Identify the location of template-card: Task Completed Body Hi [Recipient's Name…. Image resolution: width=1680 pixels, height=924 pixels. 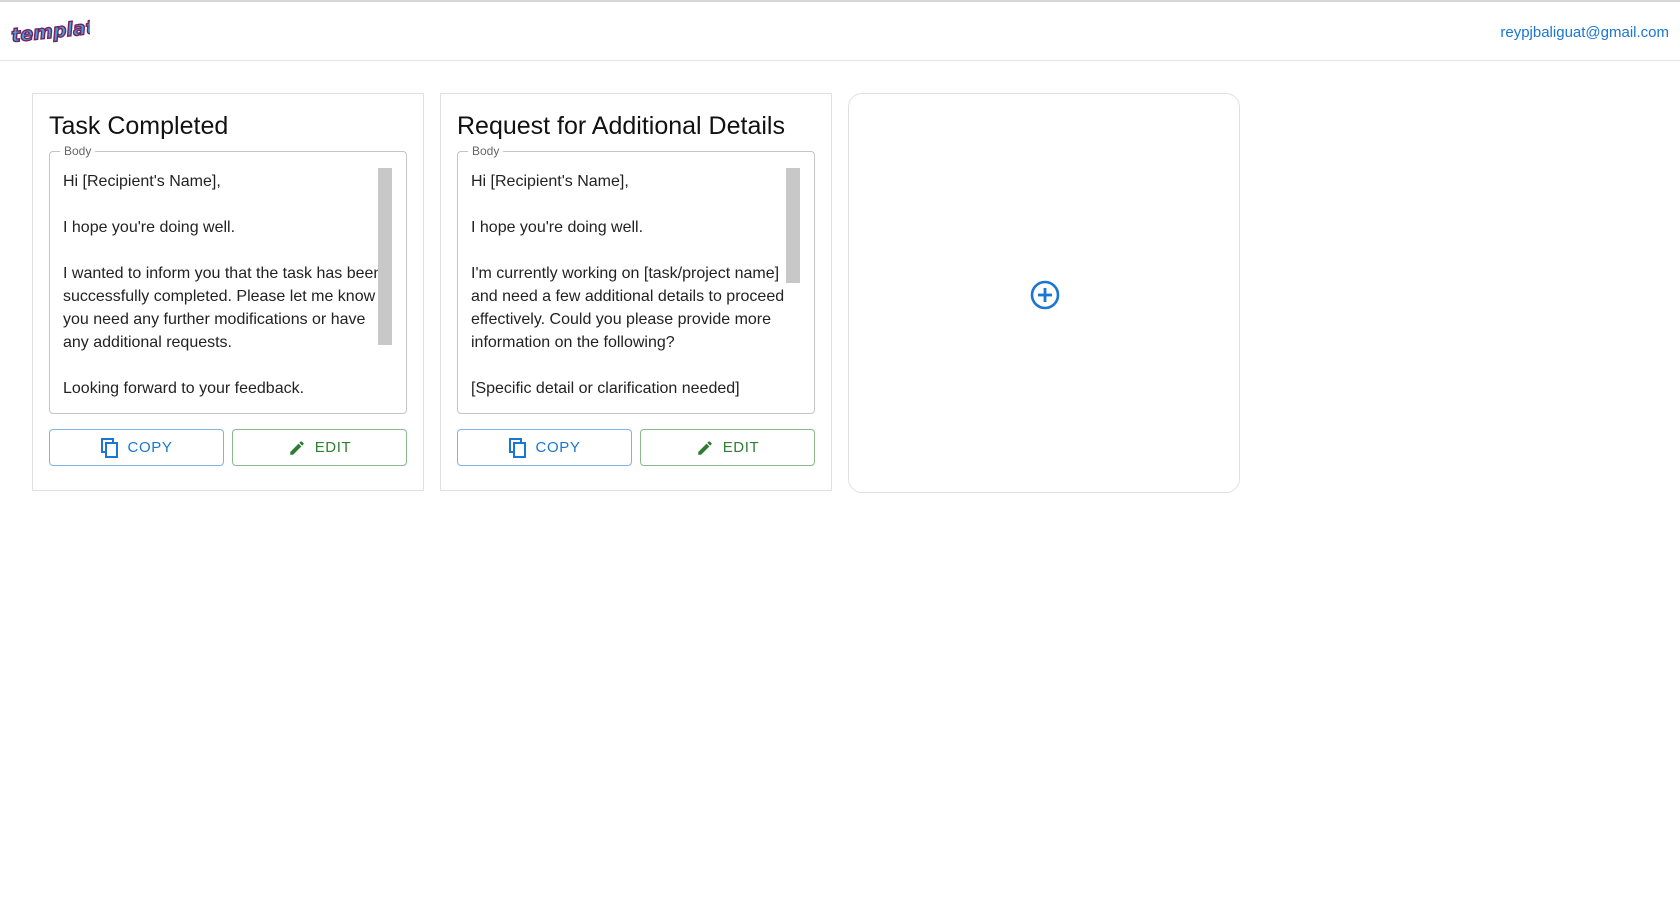
(228, 292).